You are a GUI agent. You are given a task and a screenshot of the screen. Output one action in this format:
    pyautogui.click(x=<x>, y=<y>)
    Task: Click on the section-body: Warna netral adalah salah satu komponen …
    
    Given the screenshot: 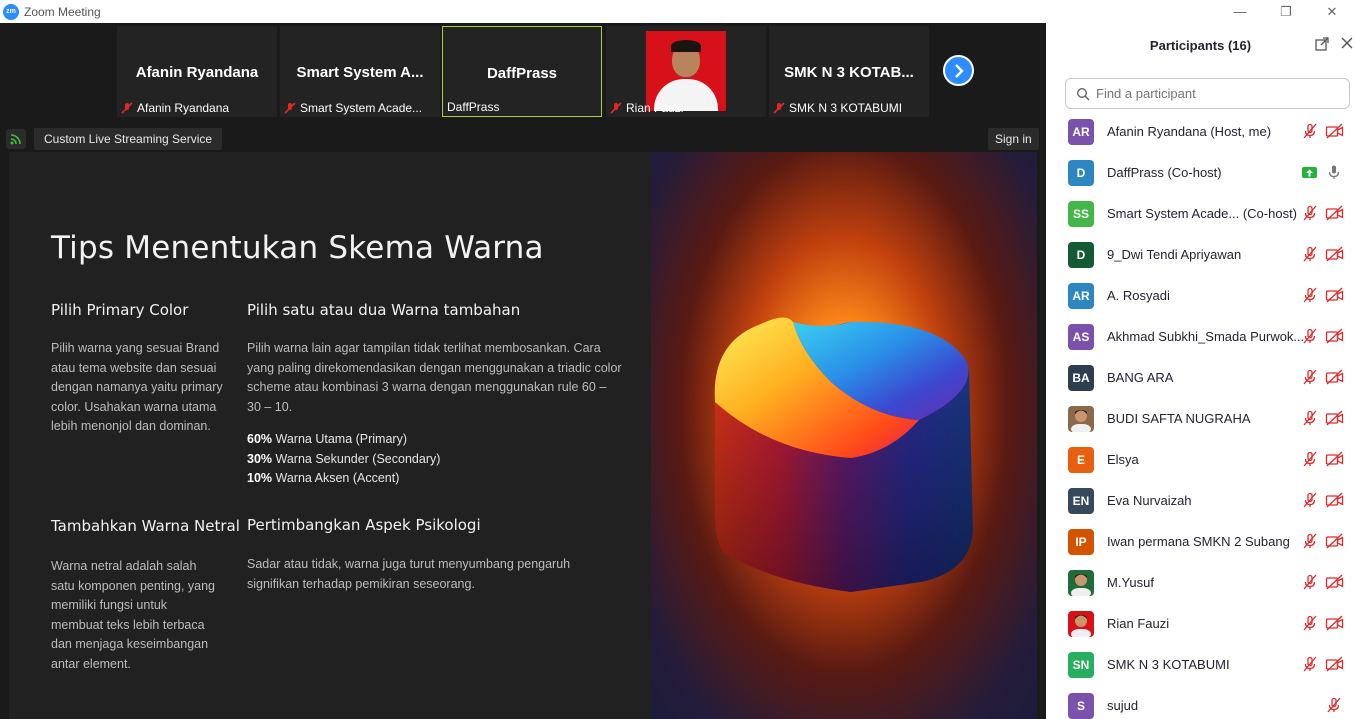 What is the action you would take?
    pyautogui.click(x=133, y=615)
    